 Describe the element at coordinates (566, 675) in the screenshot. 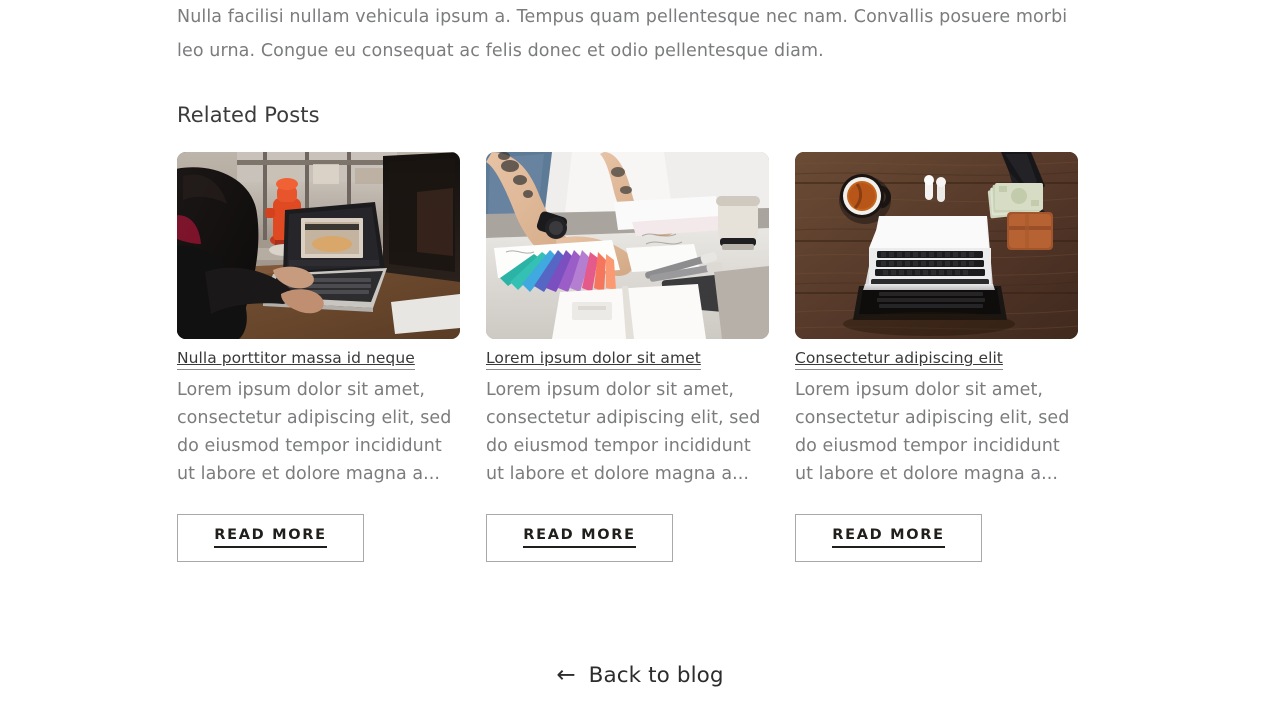

I see `arrow-left-icon: ←` at that location.